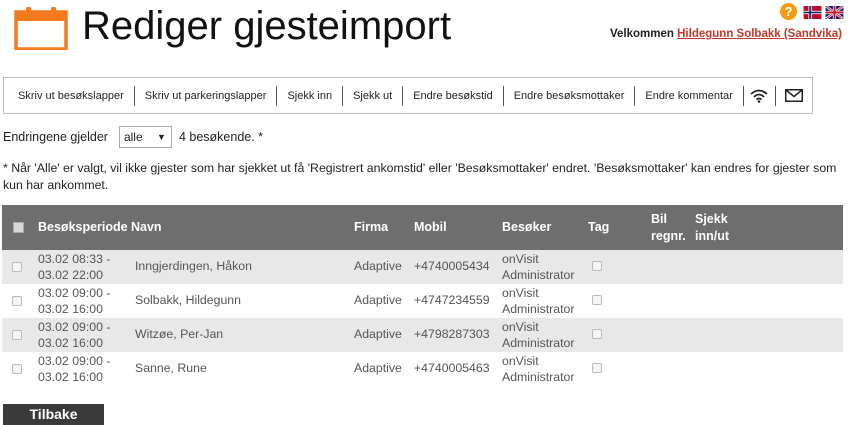  Describe the element at coordinates (452, 368) in the screenshot. I see `row-mobile: +4740005463` at that location.